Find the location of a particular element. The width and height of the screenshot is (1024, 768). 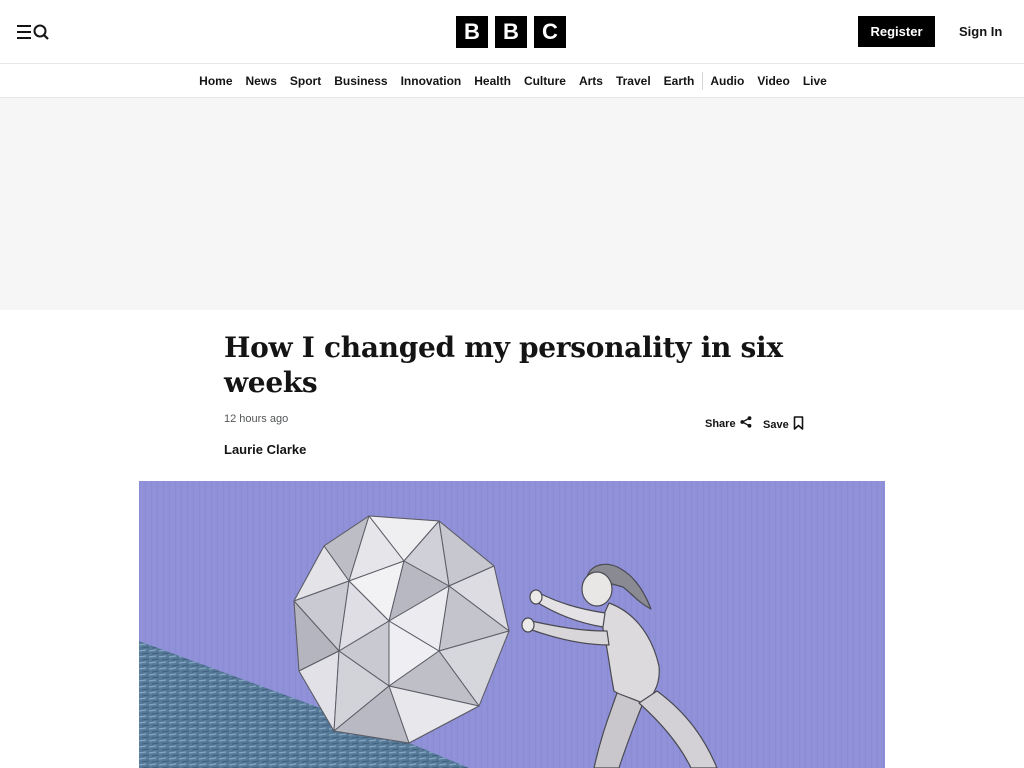

nav-item-health: Health is located at coordinates (493, 81).